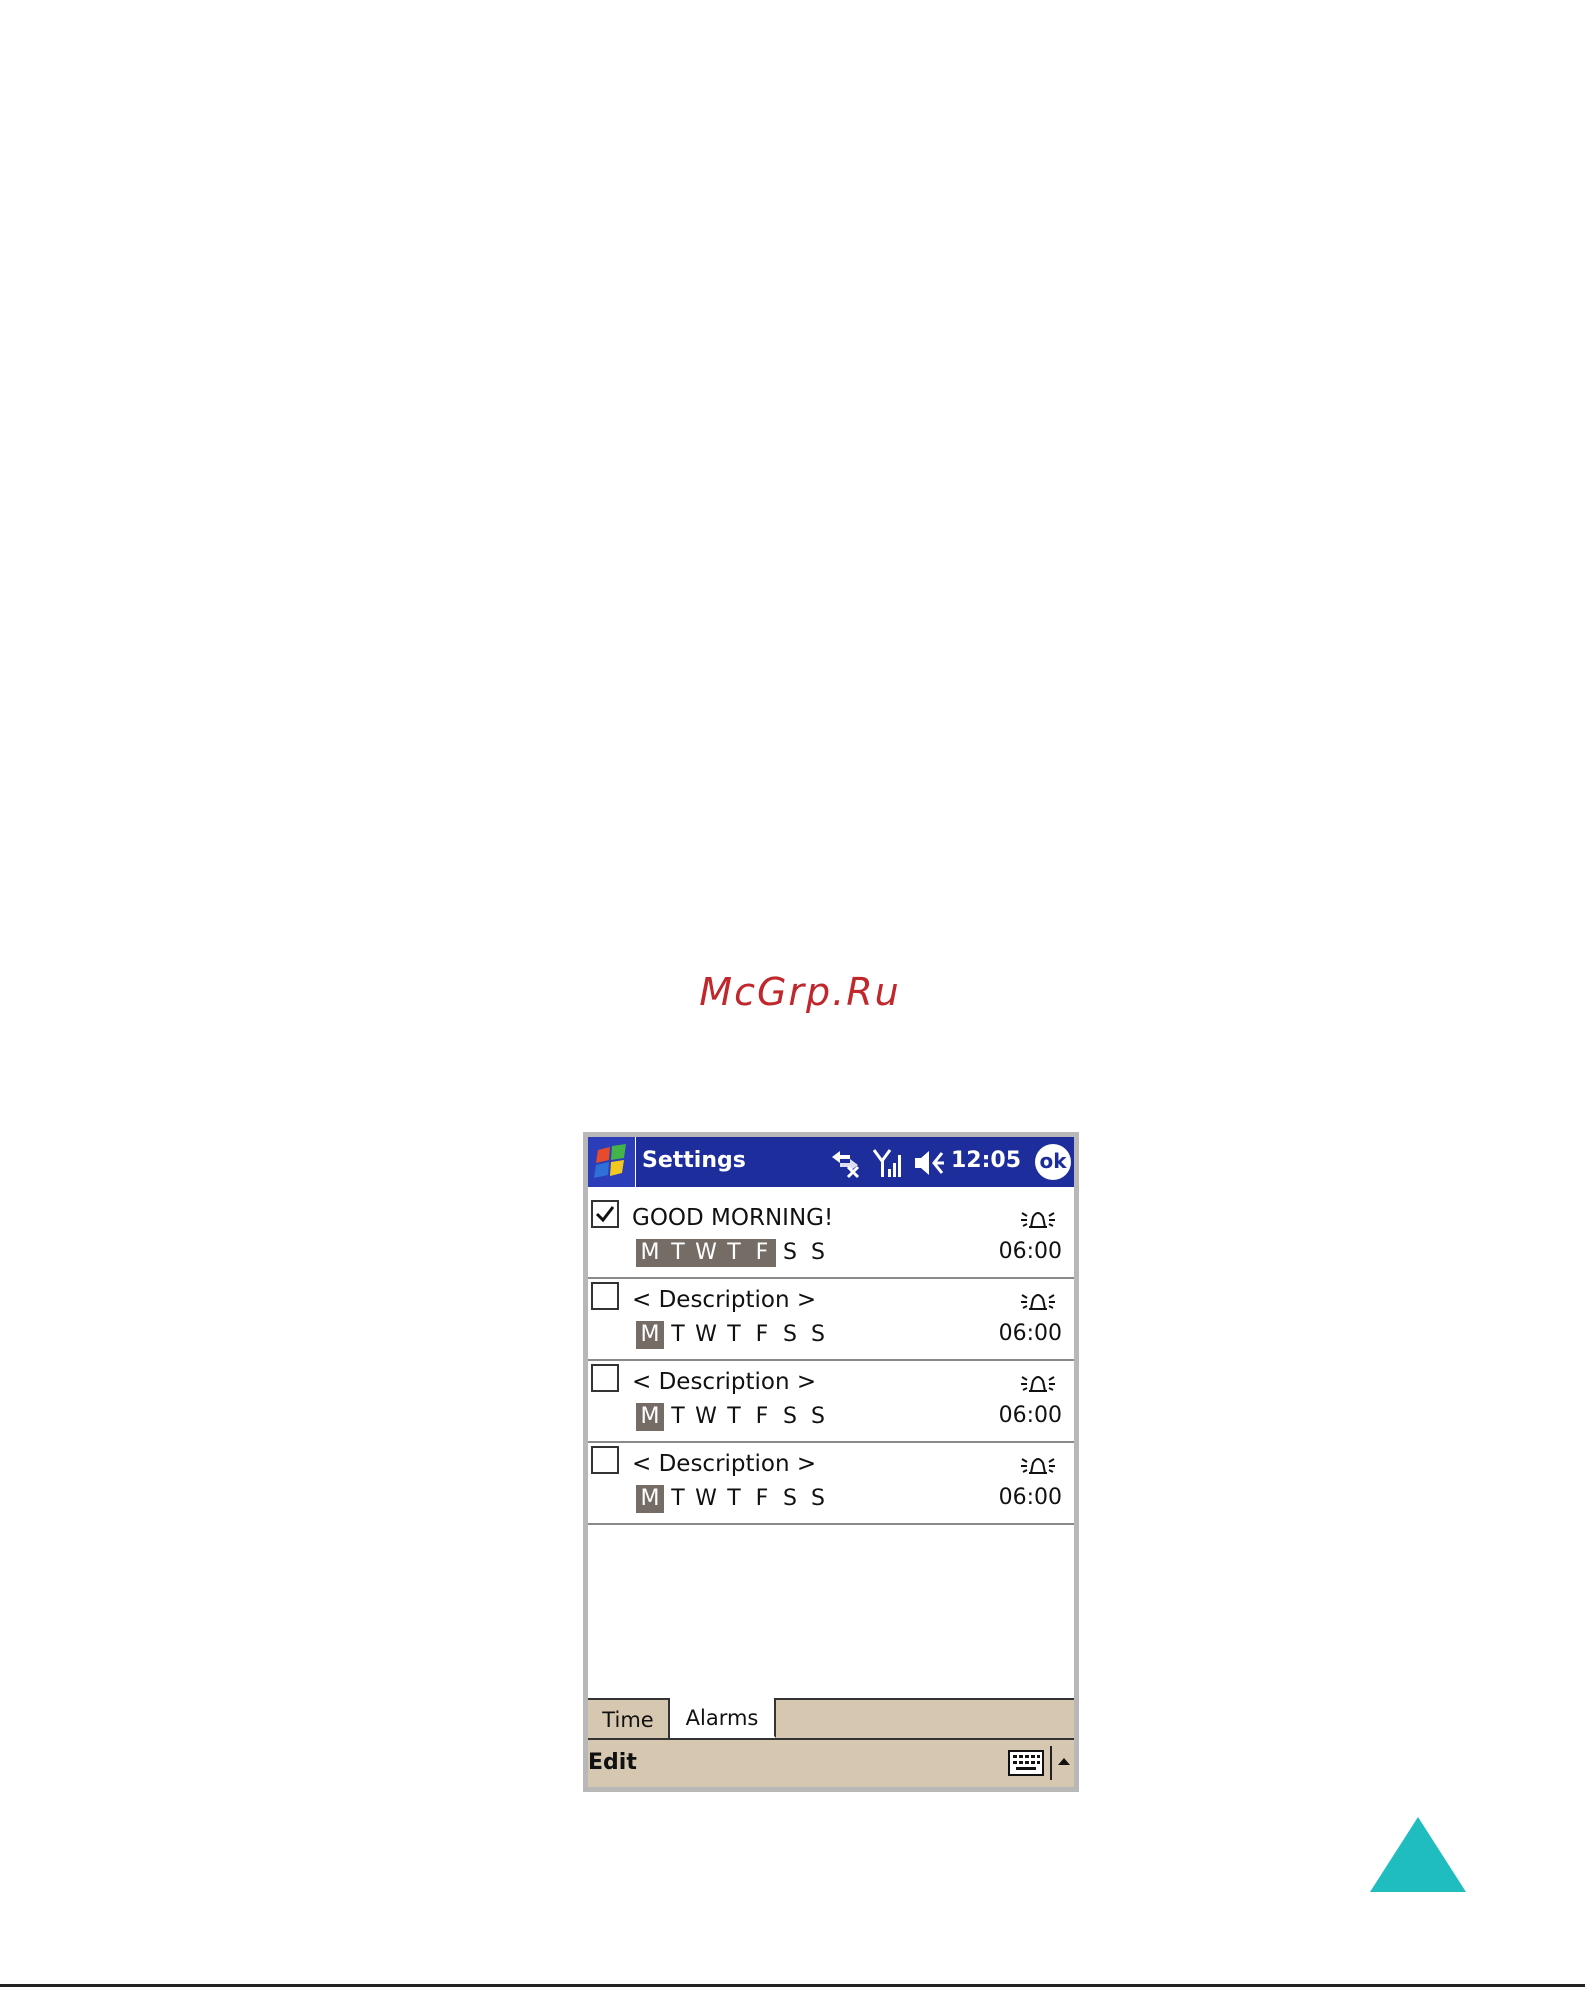  I want to click on speaker-muted-icon, so click(929, 1163).